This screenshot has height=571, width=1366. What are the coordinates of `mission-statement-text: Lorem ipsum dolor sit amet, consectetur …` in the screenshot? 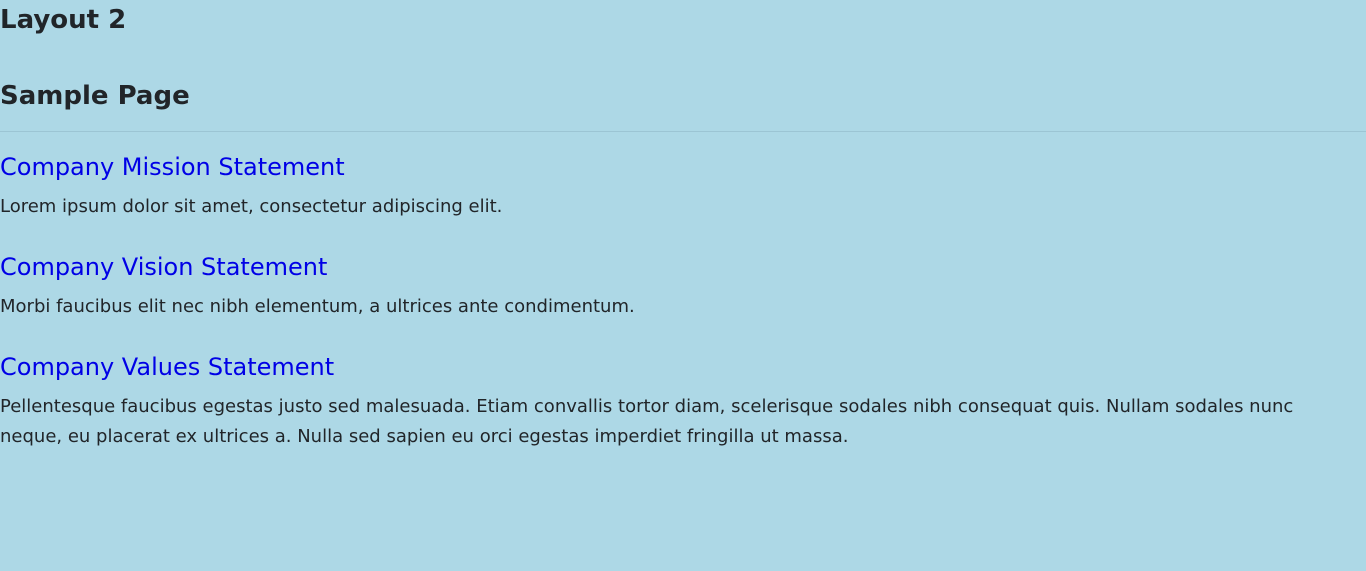 It's located at (251, 206).